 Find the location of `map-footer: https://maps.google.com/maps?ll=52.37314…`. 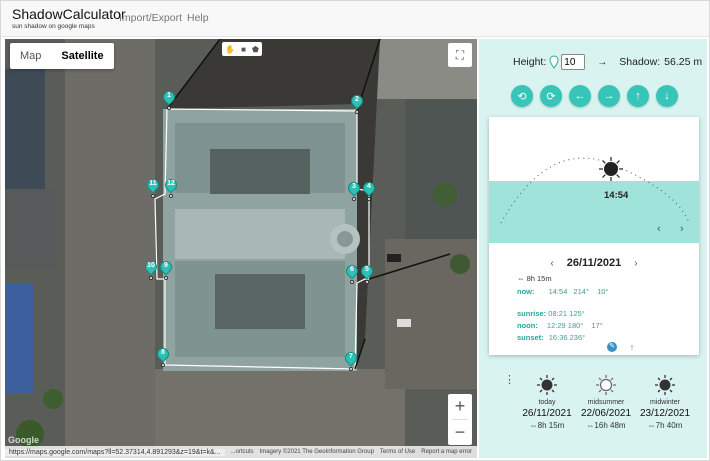

map-footer: https://maps.google.com/maps?ll=52.37314… is located at coordinates (241, 452).